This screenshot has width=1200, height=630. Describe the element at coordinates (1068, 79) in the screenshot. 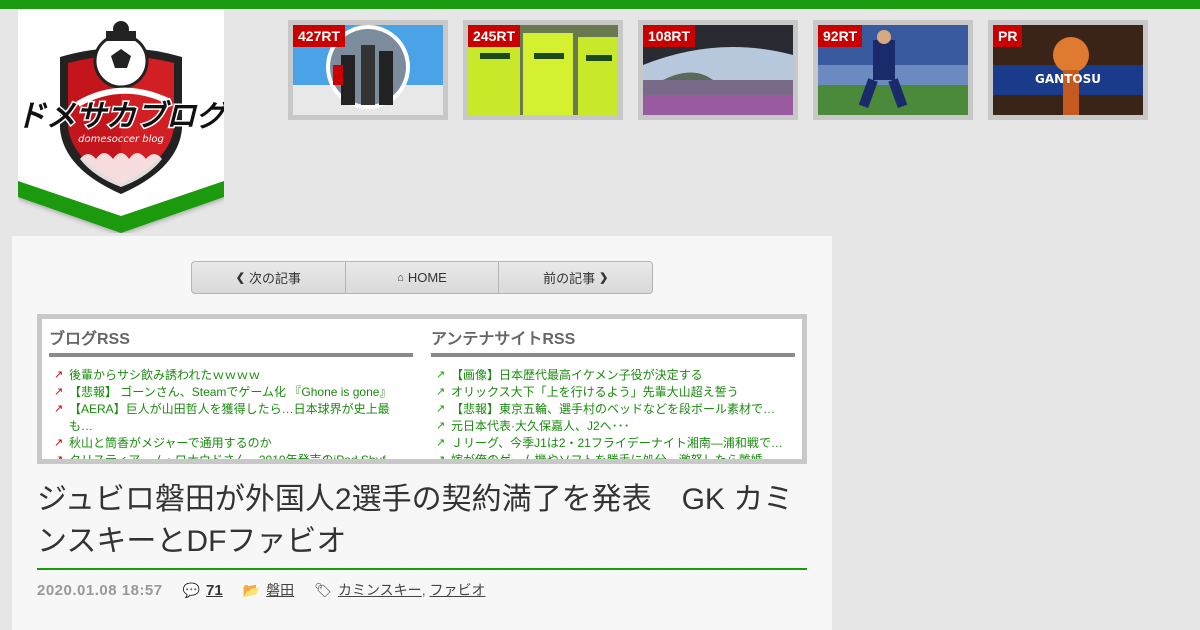

I see `thumbnail-image-text: GANTOSU` at that location.